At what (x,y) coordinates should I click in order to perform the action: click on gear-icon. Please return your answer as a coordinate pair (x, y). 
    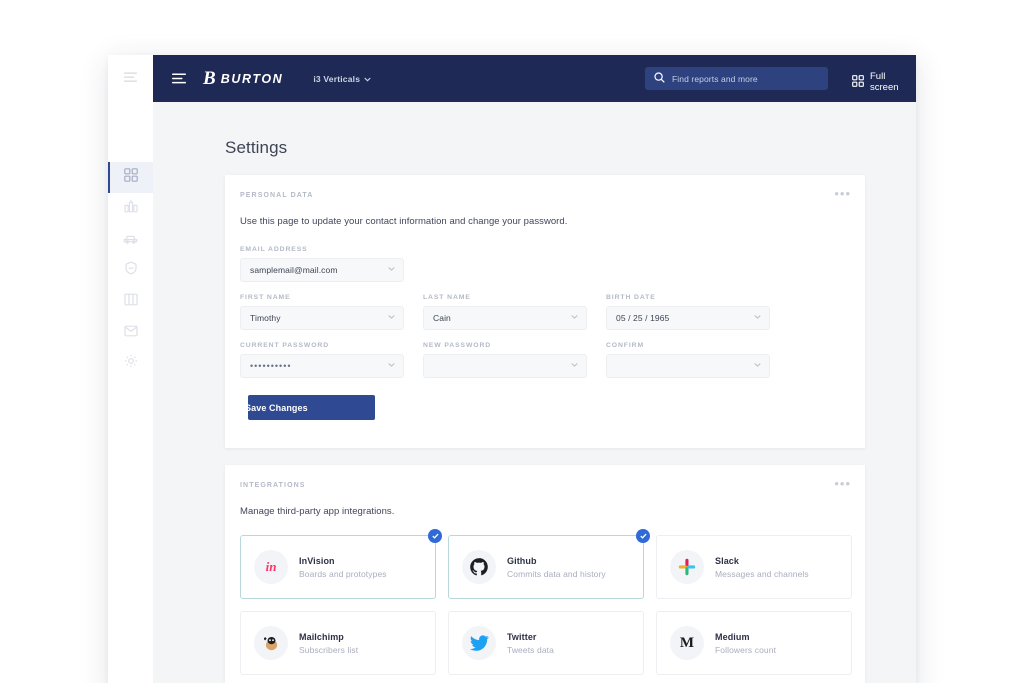
    Looking at the image, I should click on (131, 363).